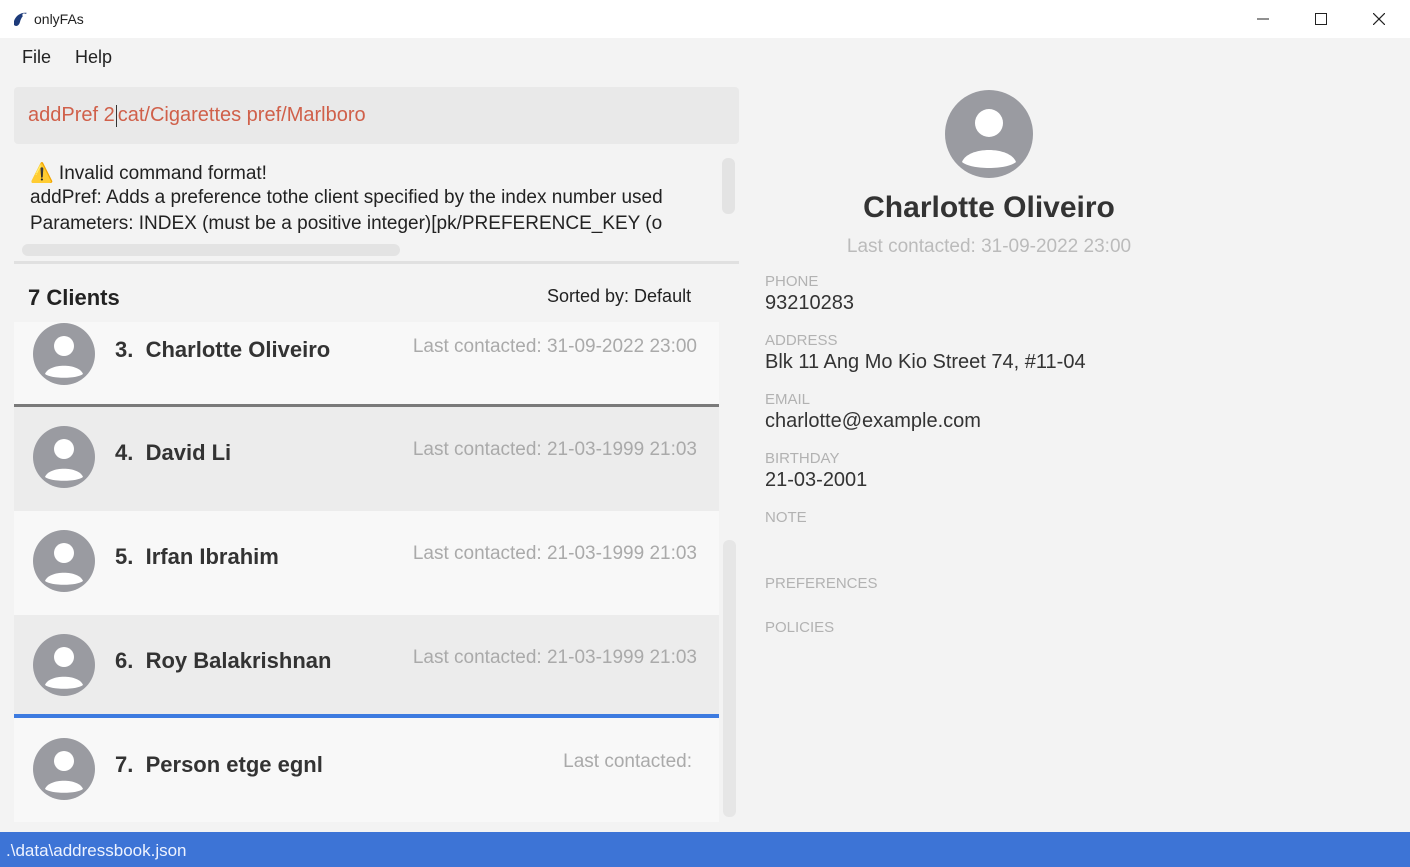 This screenshot has width=1410, height=867. What do you see at coordinates (93, 57) in the screenshot?
I see `menu-help: Help` at bounding box center [93, 57].